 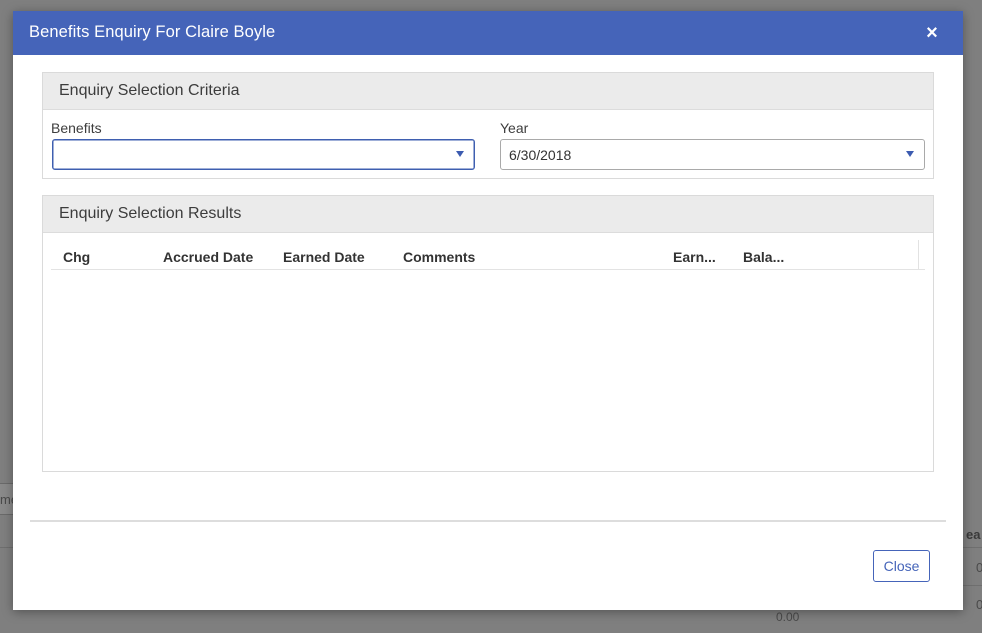 I want to click on background-column-fragment: ea, so click(x=973, y=534).